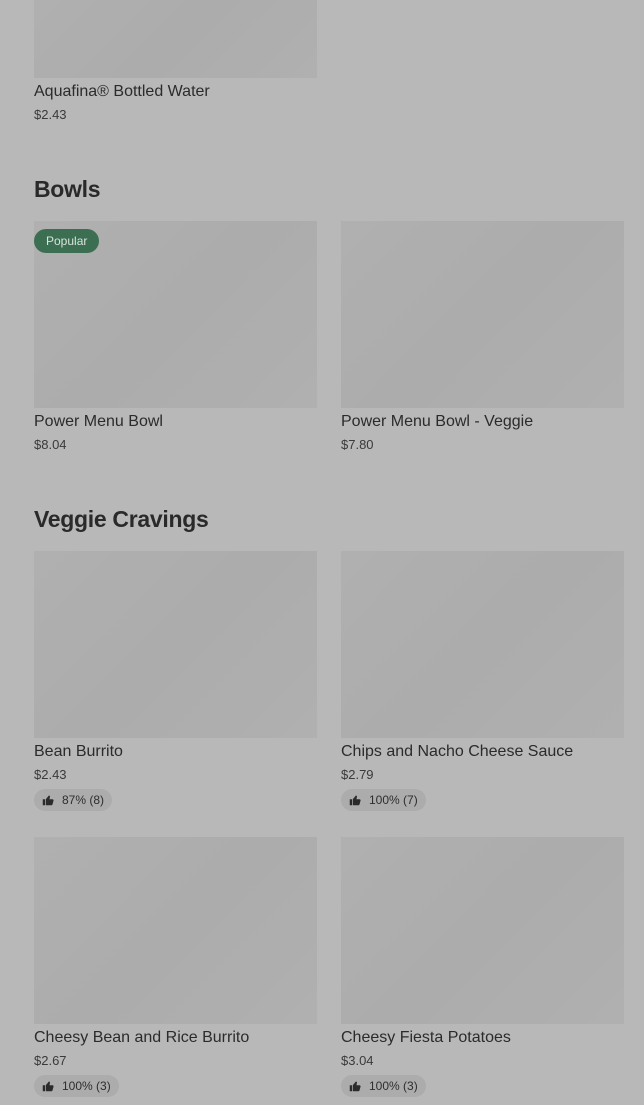  Describe the element at coordinates (437, 421) in the screenshot. I see `item-name: Power Menu Bowl - Veggie` at that location.